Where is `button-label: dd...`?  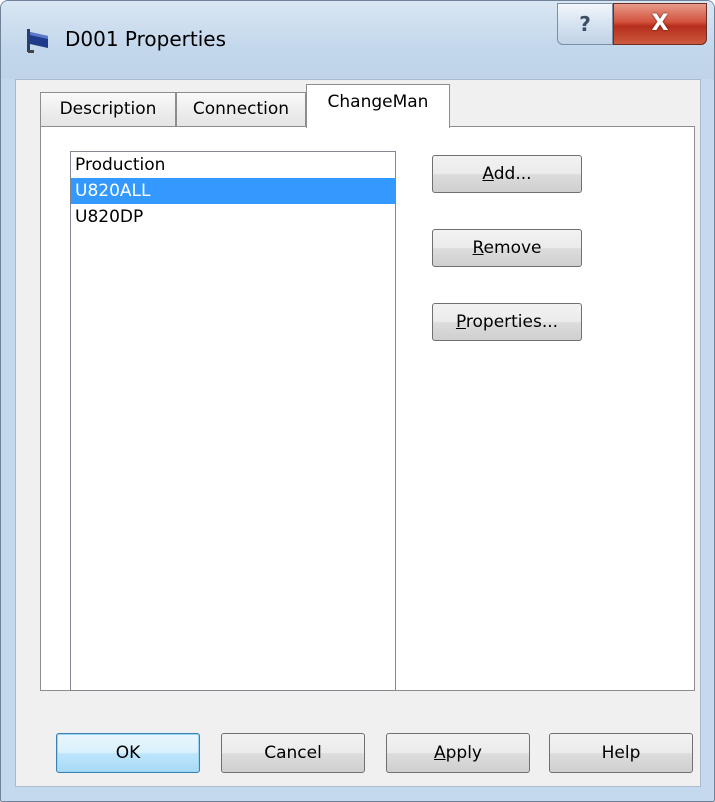 button-label: dd... is located at coordinates (512, 174).